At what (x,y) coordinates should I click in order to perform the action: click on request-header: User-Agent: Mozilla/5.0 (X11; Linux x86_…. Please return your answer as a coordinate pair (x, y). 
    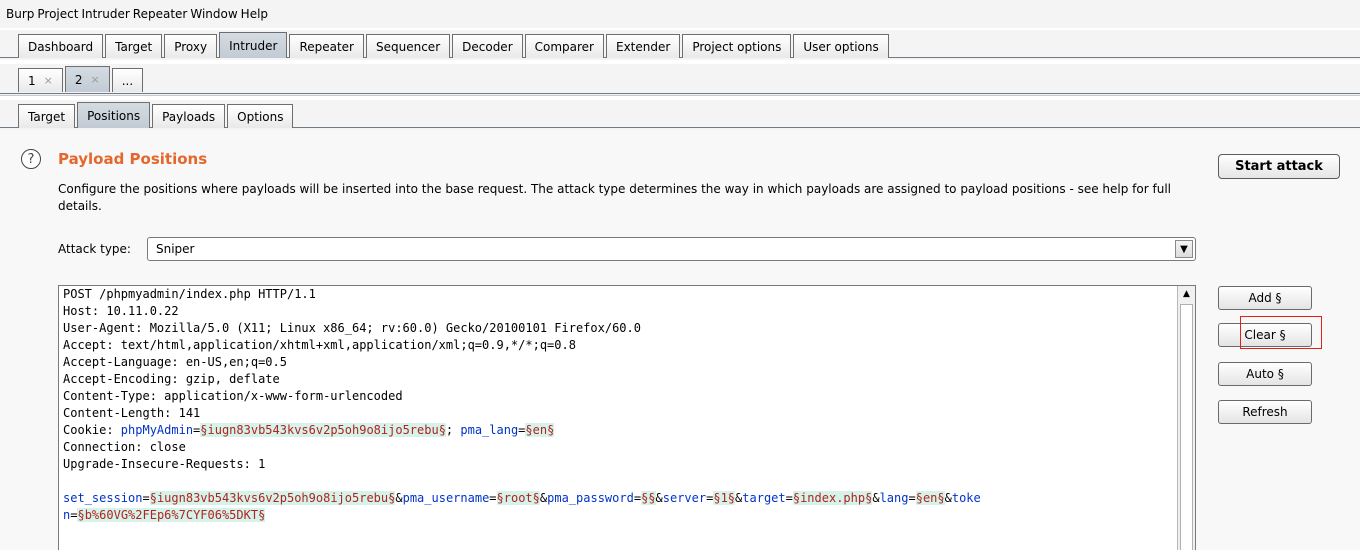
    Looking at the image, I should click on (352, 328).